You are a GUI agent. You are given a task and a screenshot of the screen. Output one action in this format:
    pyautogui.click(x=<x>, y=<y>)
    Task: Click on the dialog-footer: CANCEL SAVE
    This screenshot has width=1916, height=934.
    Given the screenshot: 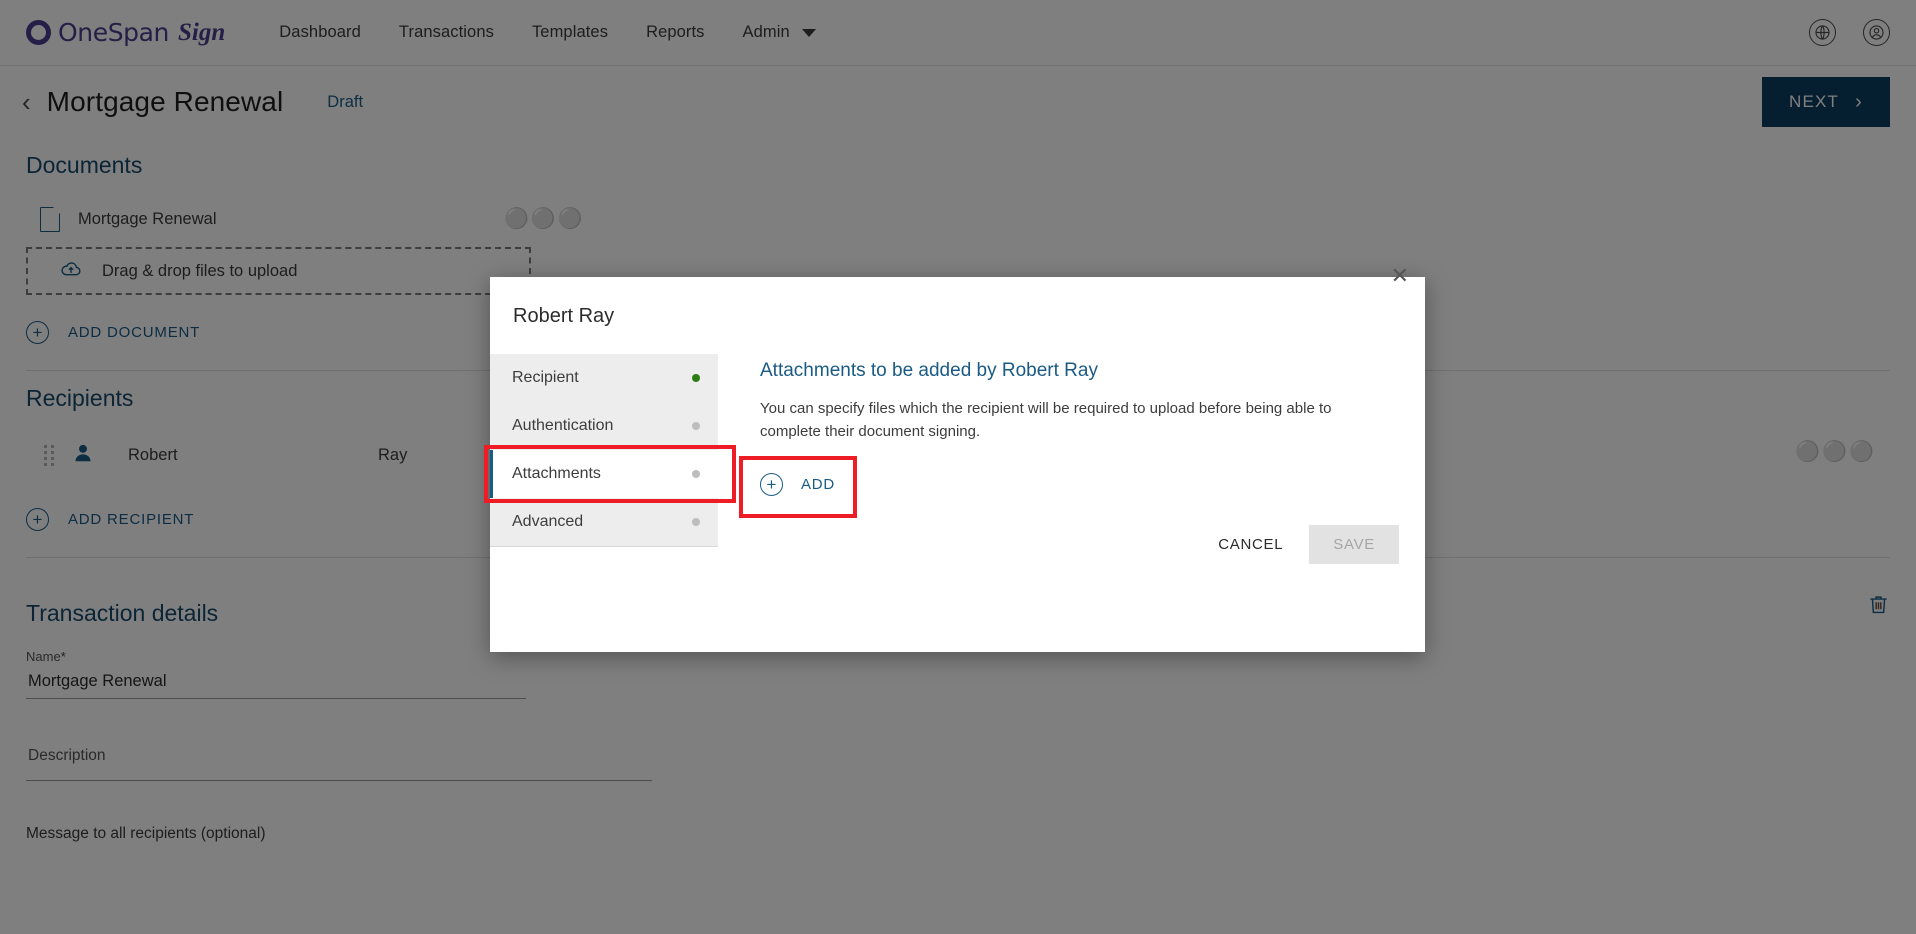 What is the action you would take?
    pyautogui.click(x=1300, y=544)
    